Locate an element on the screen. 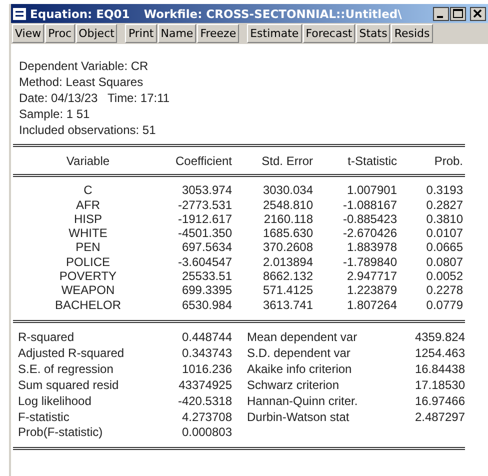 Image resolution: width=488 pixels, height=476 pixels. stat-label: Durbin-Watson stat is located at coordinates (298, 418).